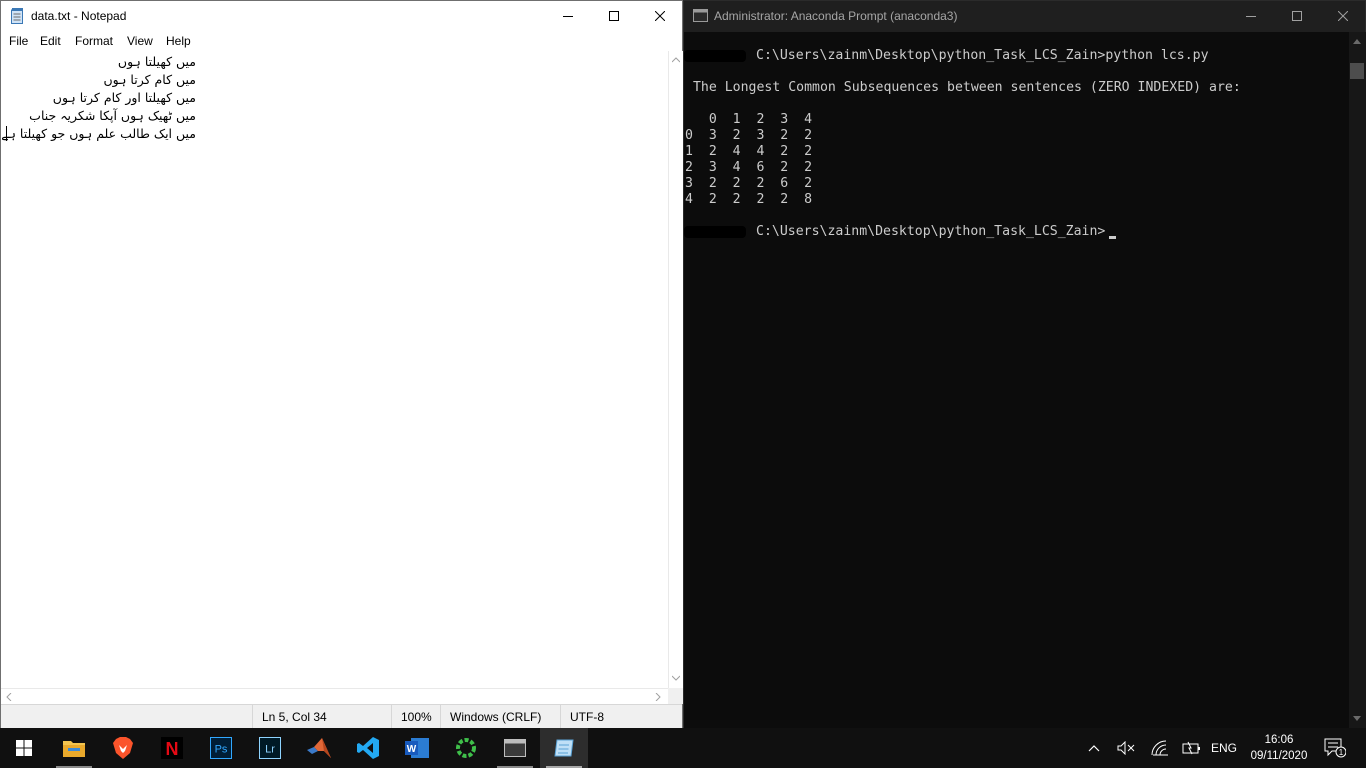  I want to click on console-command: python lcs.py, so click(1157, 55).